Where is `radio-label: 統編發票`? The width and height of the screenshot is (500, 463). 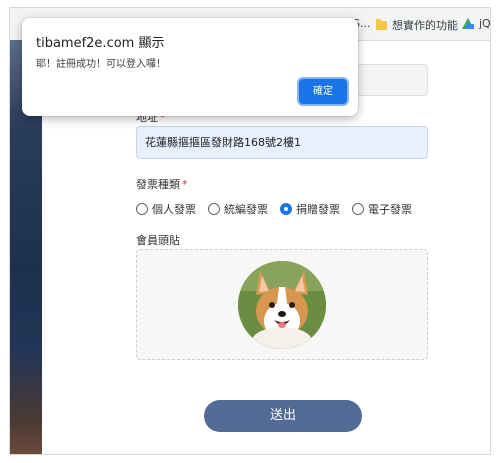
radio-label: 統編發票 is located at coordinates (246, 209).